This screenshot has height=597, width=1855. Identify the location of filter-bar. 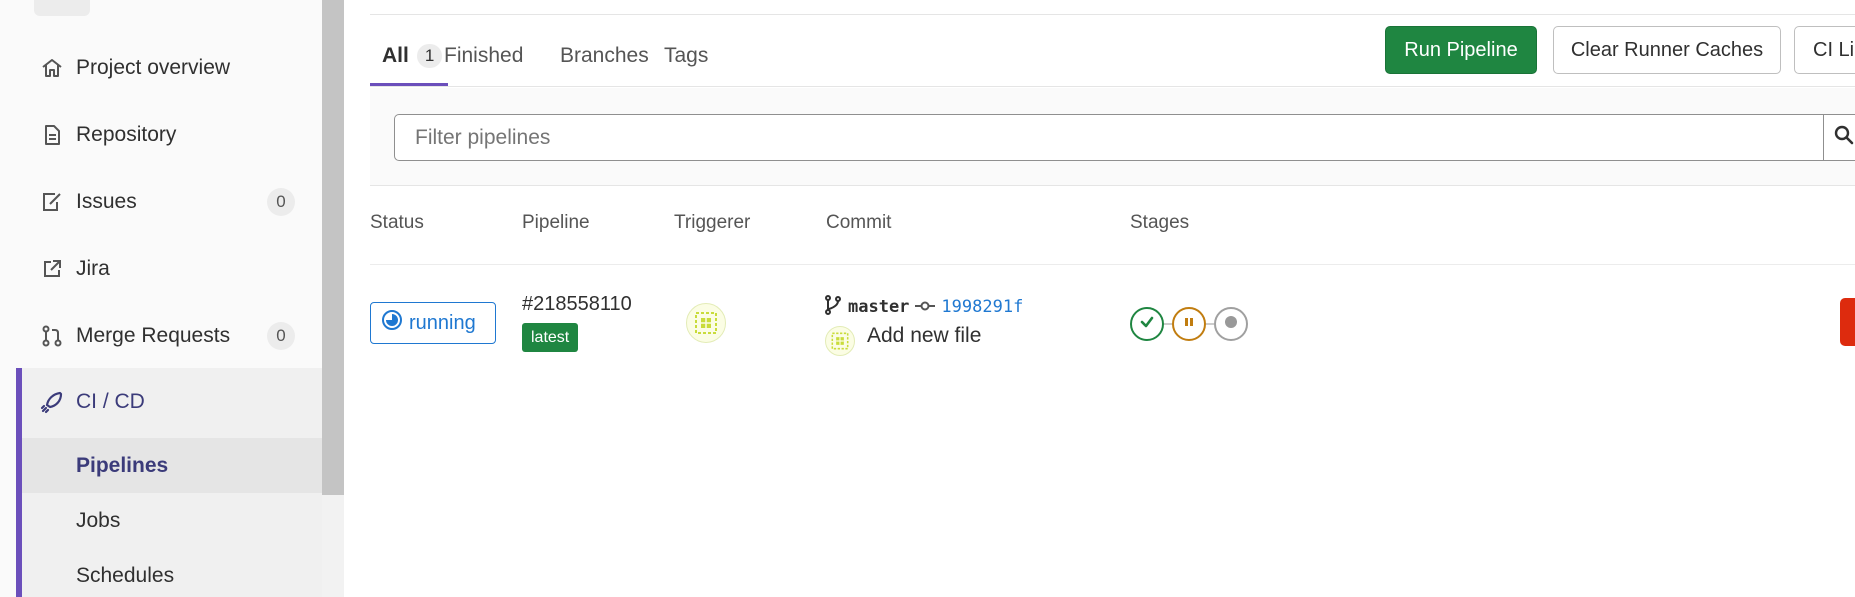
(1112, 137).